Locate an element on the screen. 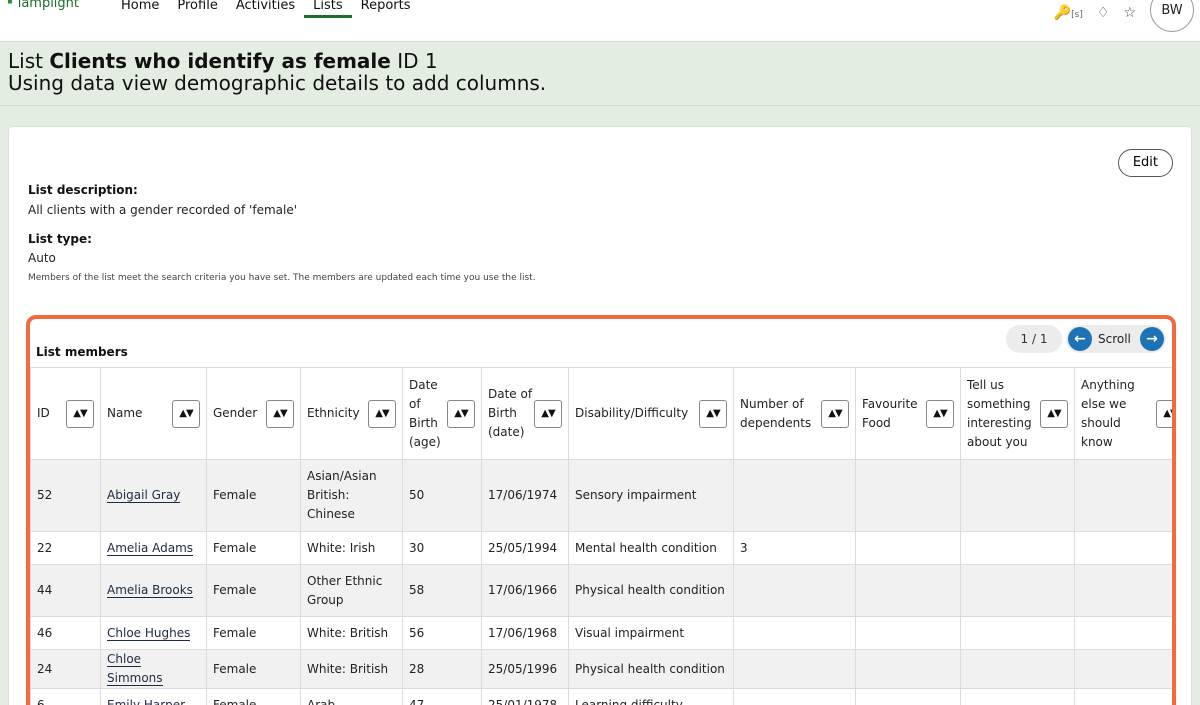 The image size is (1200, 705). nav-reports: Reports is located at coordinates (386, 9).